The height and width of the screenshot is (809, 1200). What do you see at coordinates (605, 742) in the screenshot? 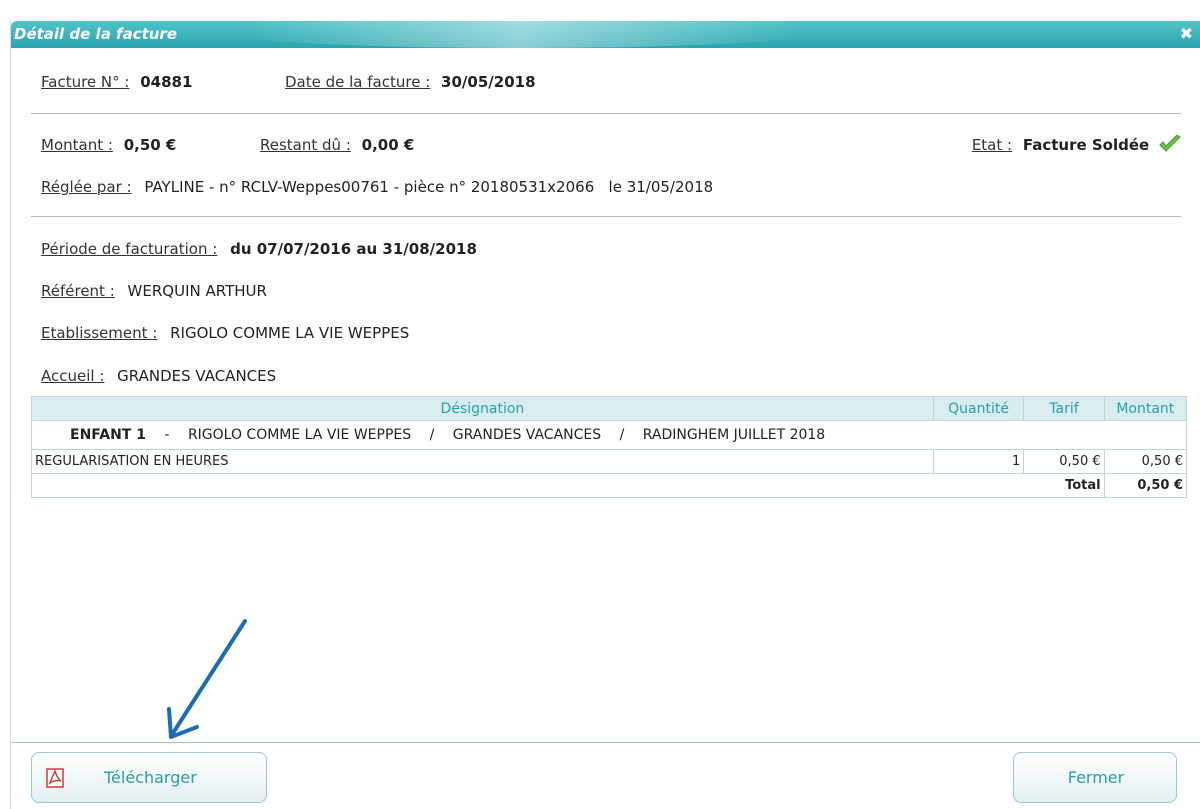
I see `footer-separator` at bounding box center [605, 742].